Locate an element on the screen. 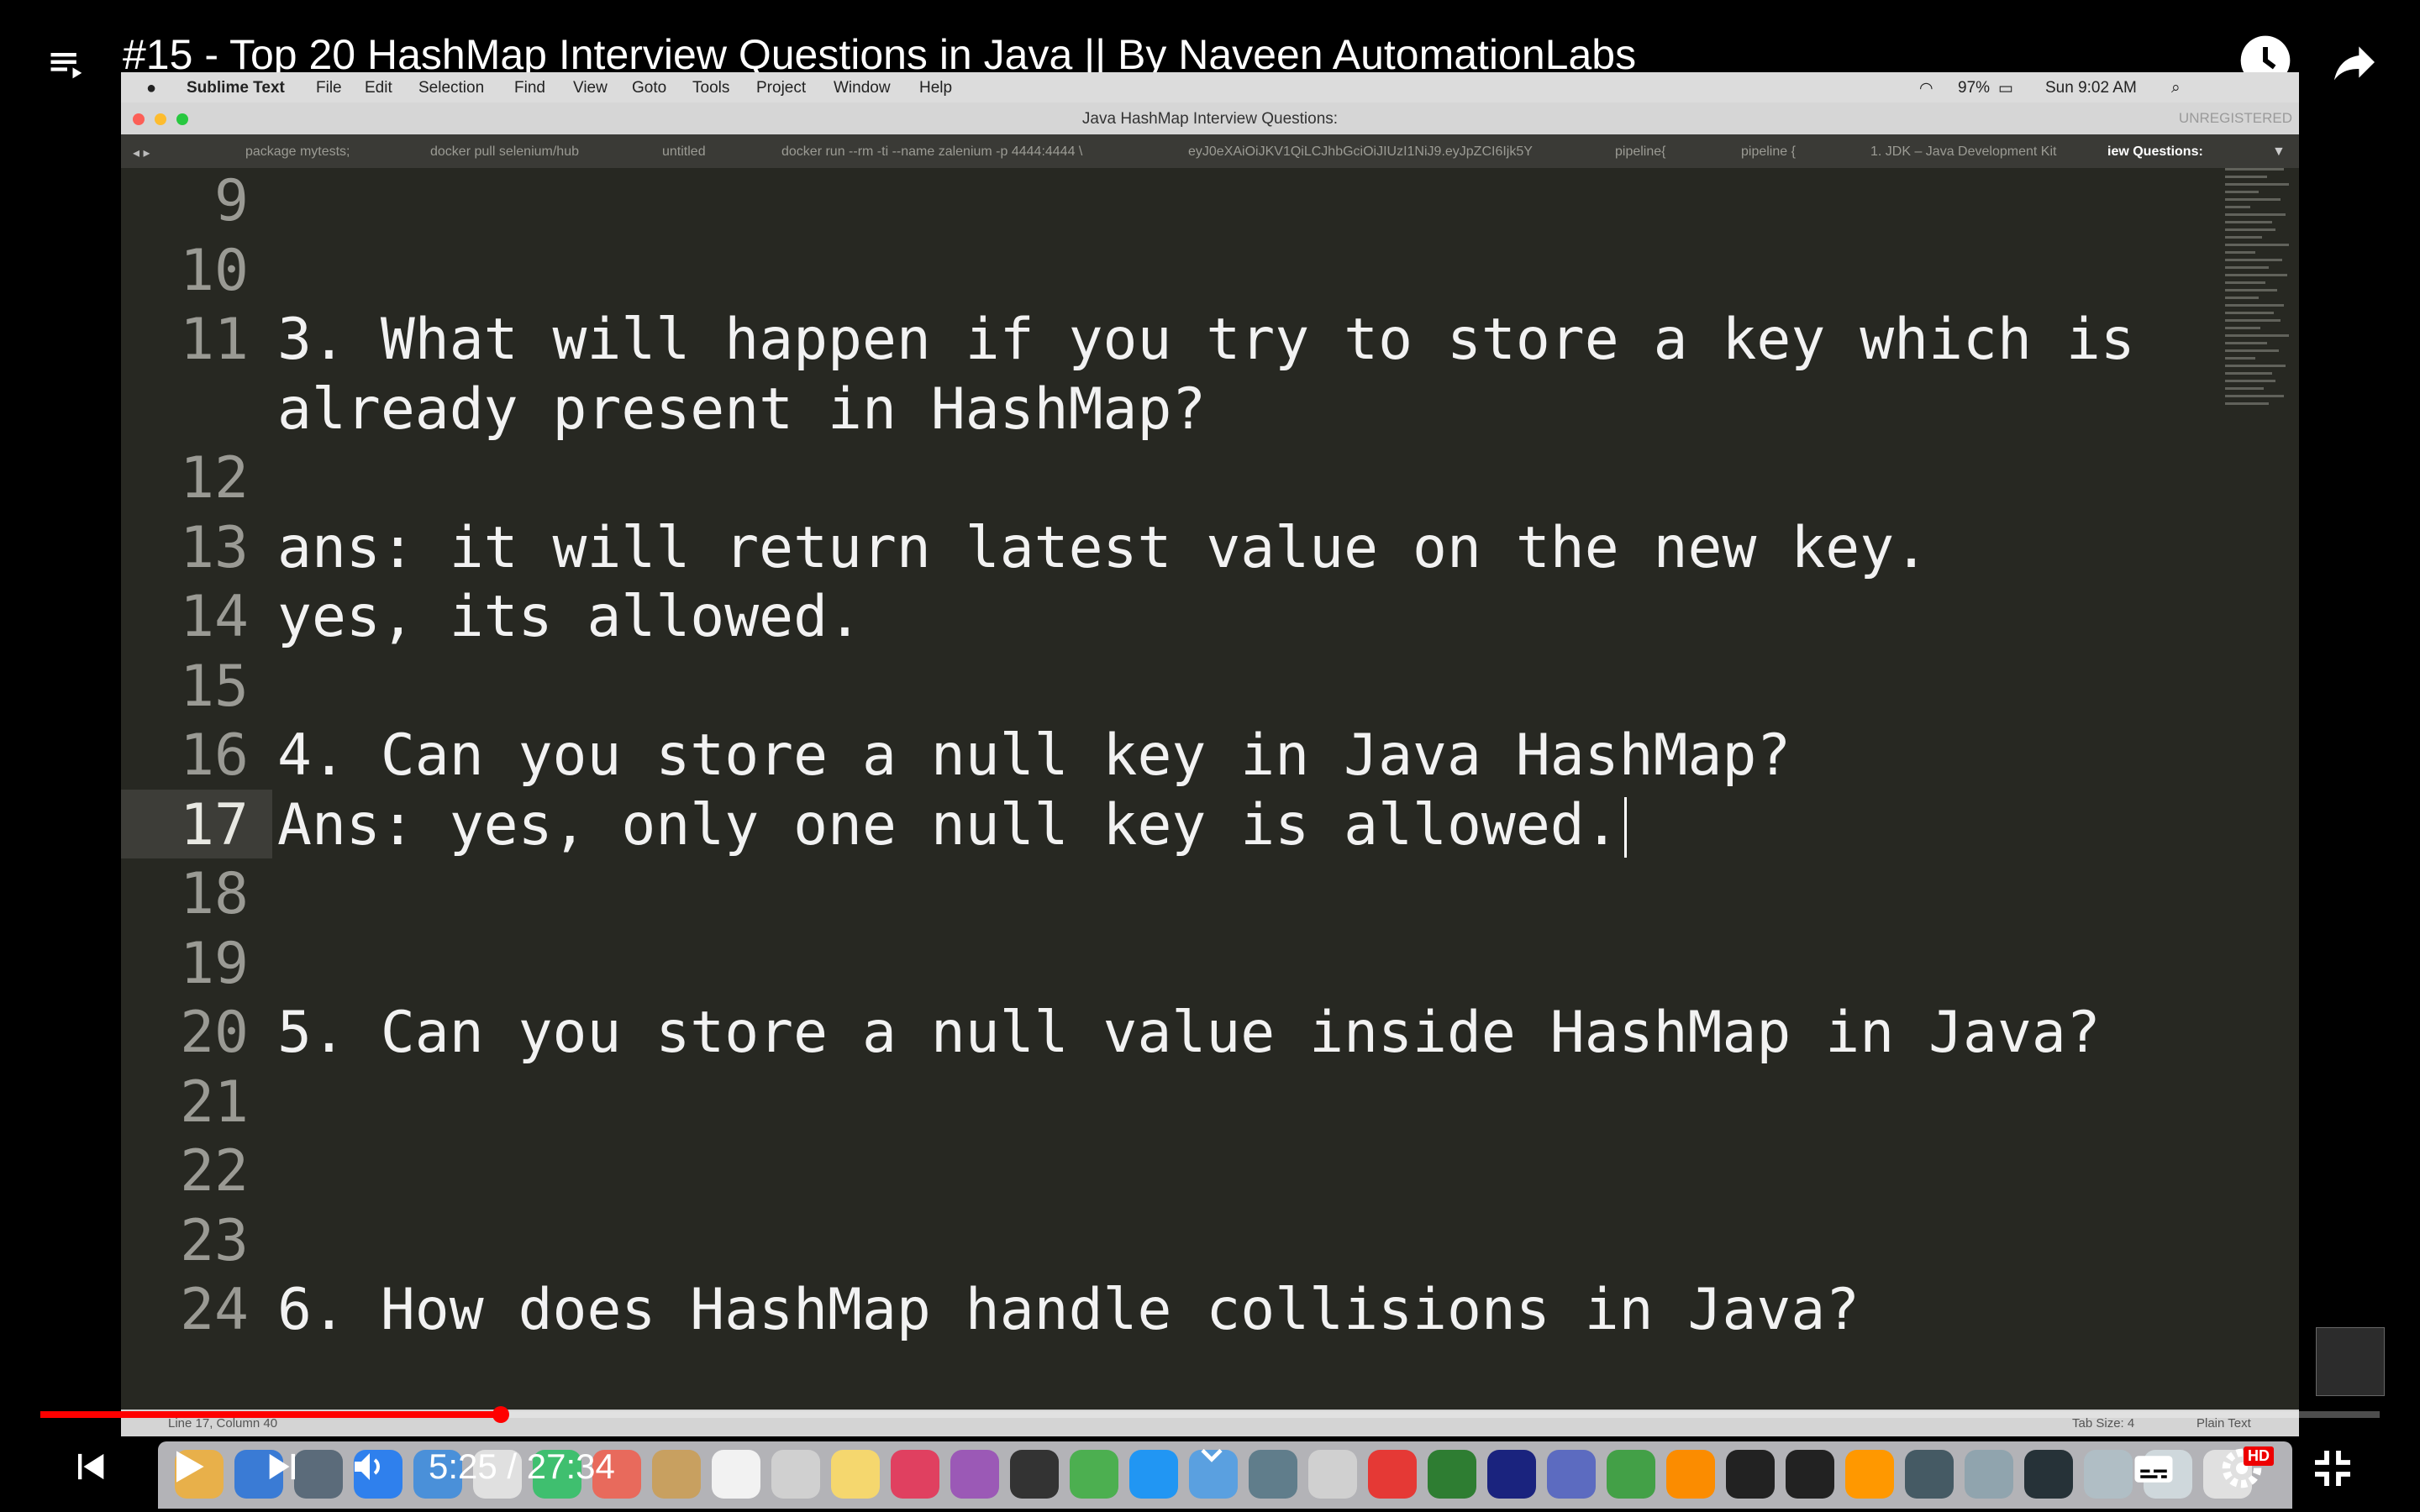 The width and height of the screenshot is (2420, 1512). share-icon is located at coordinates (2354, 64).